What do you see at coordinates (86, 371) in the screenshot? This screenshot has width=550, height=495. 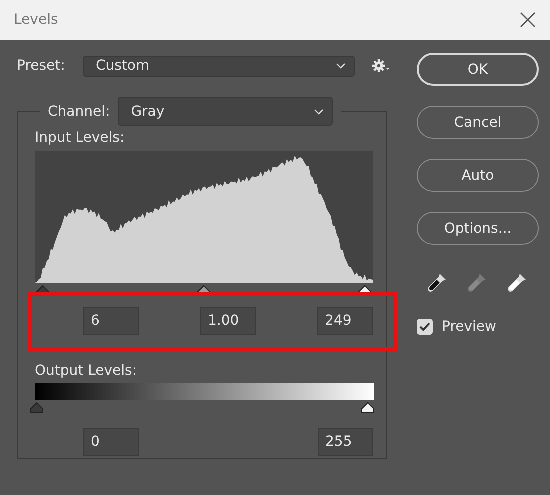 I see `output-levels-label: Output Levels:` at bounding box center [86, 371].